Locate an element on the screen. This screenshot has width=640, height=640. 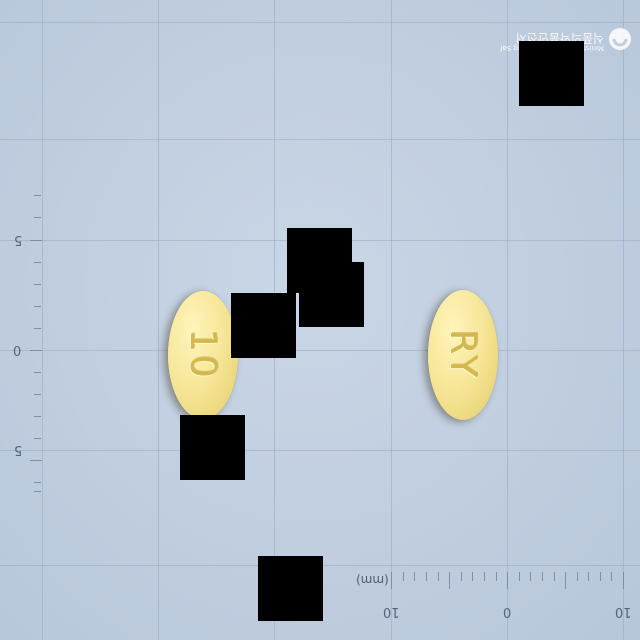
pill-imprint-back: RY is located at coordinates (463, 355).